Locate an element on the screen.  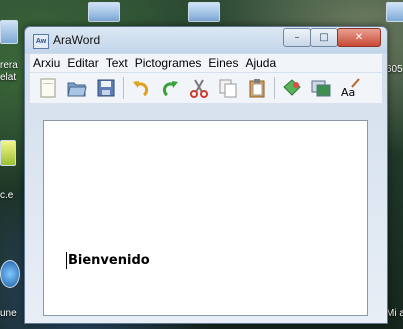
font-button: Aa is located at coordinates (350, 88).